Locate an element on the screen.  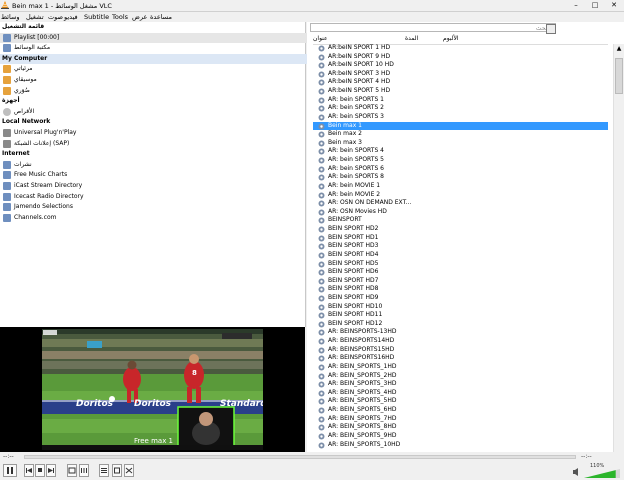
playlist-item: AR:beIN SPORT 4 HD is located at coordinates (460, 82).